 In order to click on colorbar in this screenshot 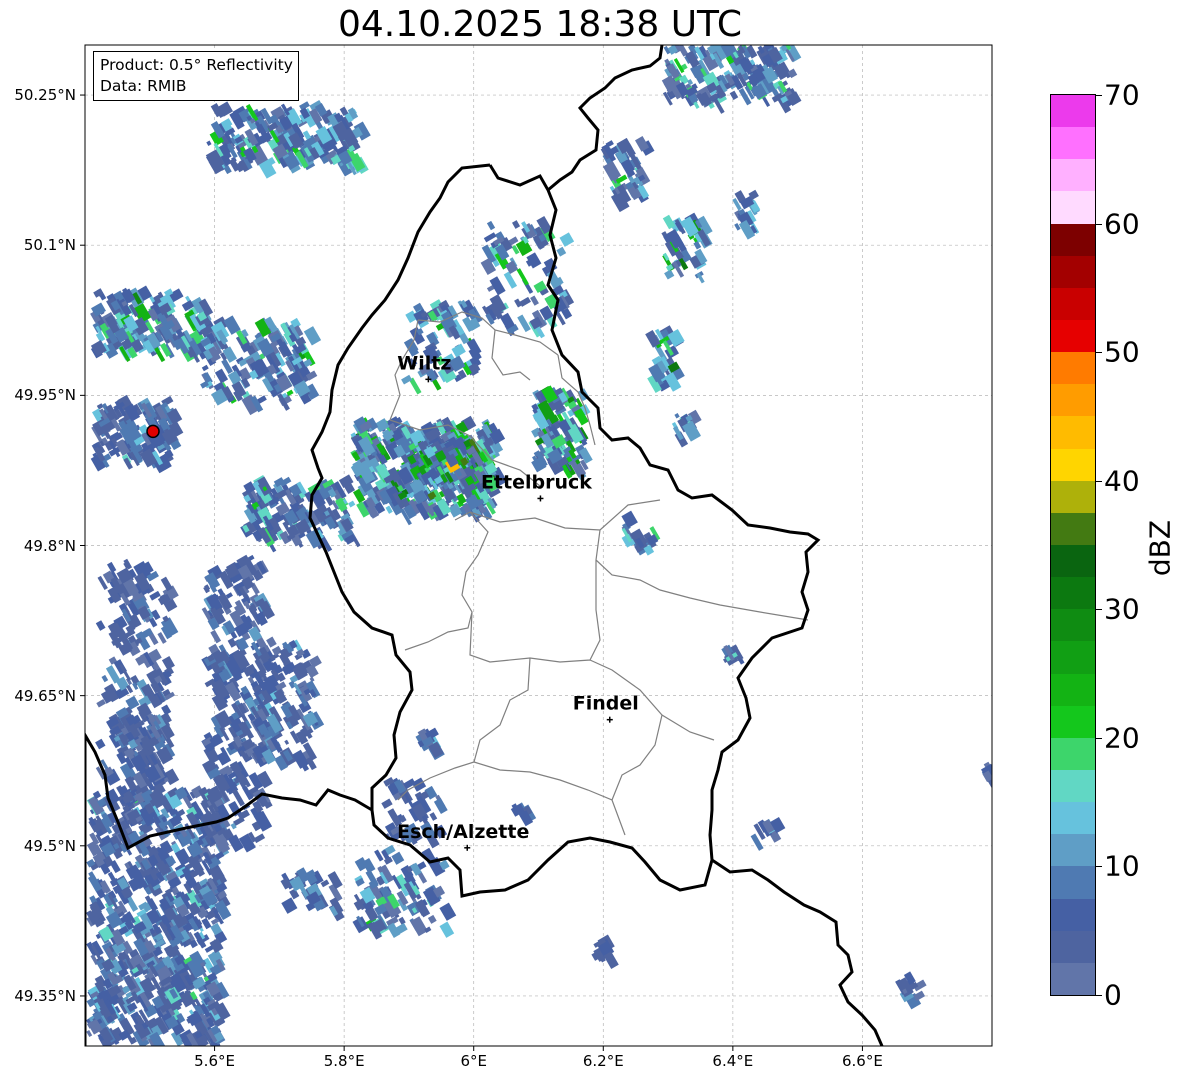, I will do `click(1073, 545)`.